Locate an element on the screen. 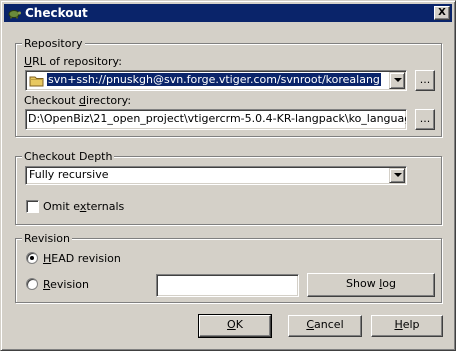 The width and height of the screenshot is (456, 351). show-log-button: Show log is located at coordinates (371, 285).